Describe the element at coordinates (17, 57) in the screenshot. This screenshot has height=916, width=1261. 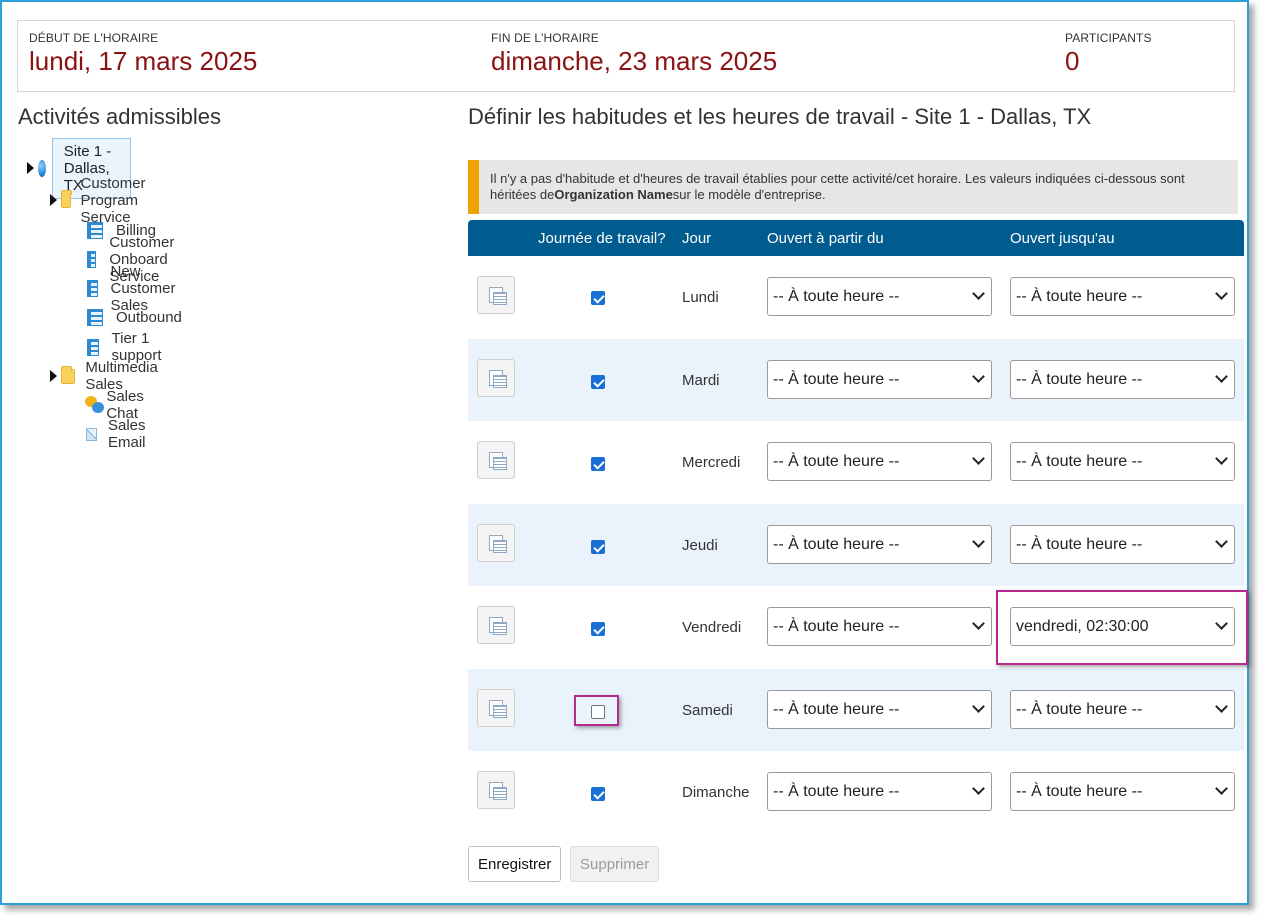
I see `header-divider-left` at that location.